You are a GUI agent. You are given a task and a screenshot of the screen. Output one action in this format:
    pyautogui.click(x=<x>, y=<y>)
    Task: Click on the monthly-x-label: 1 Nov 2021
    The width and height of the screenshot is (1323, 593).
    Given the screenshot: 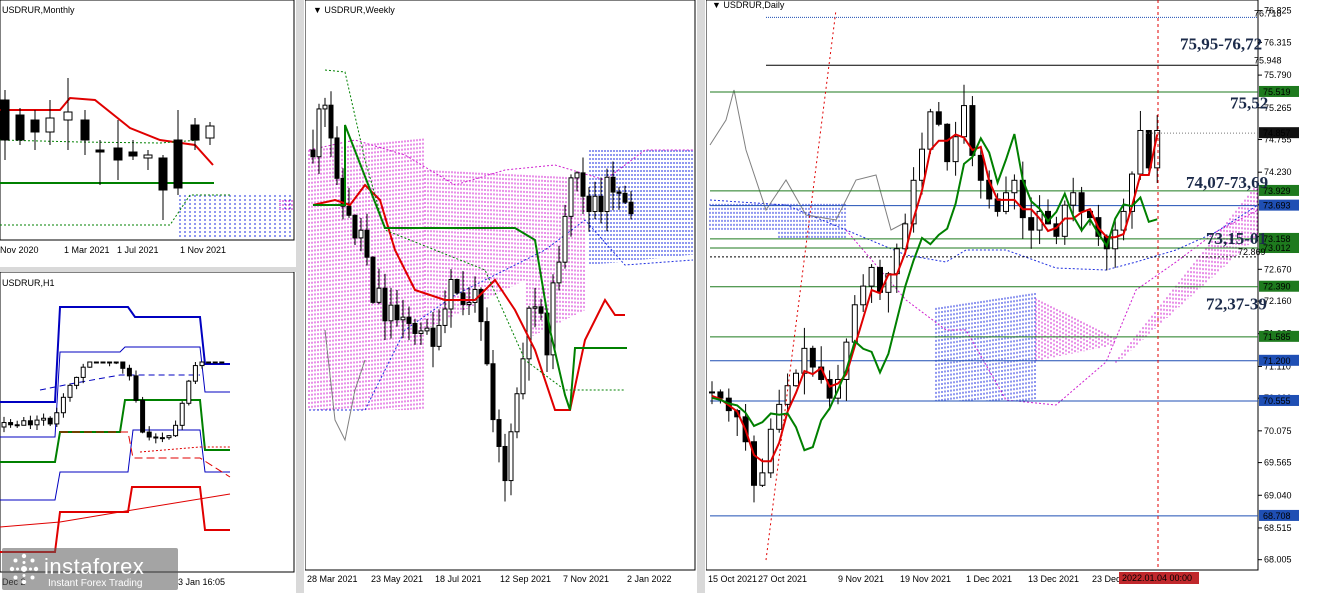 What is the action you would take?
    pyautogui.click(x=203, y=250)
    